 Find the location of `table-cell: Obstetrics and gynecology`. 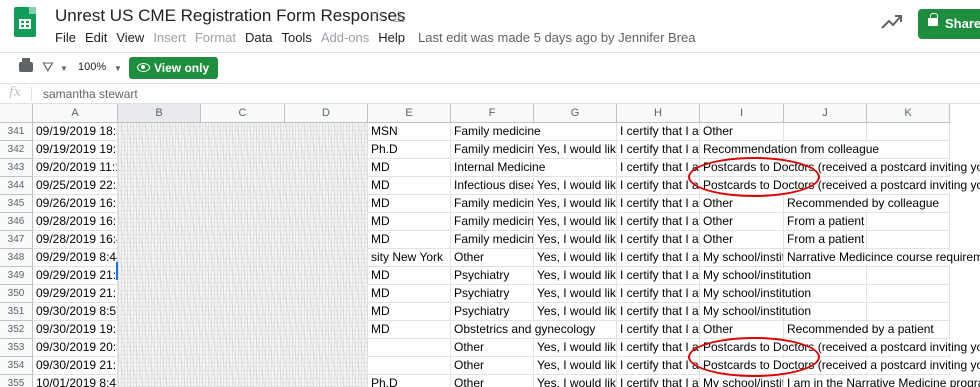

table-cell: Obstetrics and gynecology is located at coordinates (524, 330).